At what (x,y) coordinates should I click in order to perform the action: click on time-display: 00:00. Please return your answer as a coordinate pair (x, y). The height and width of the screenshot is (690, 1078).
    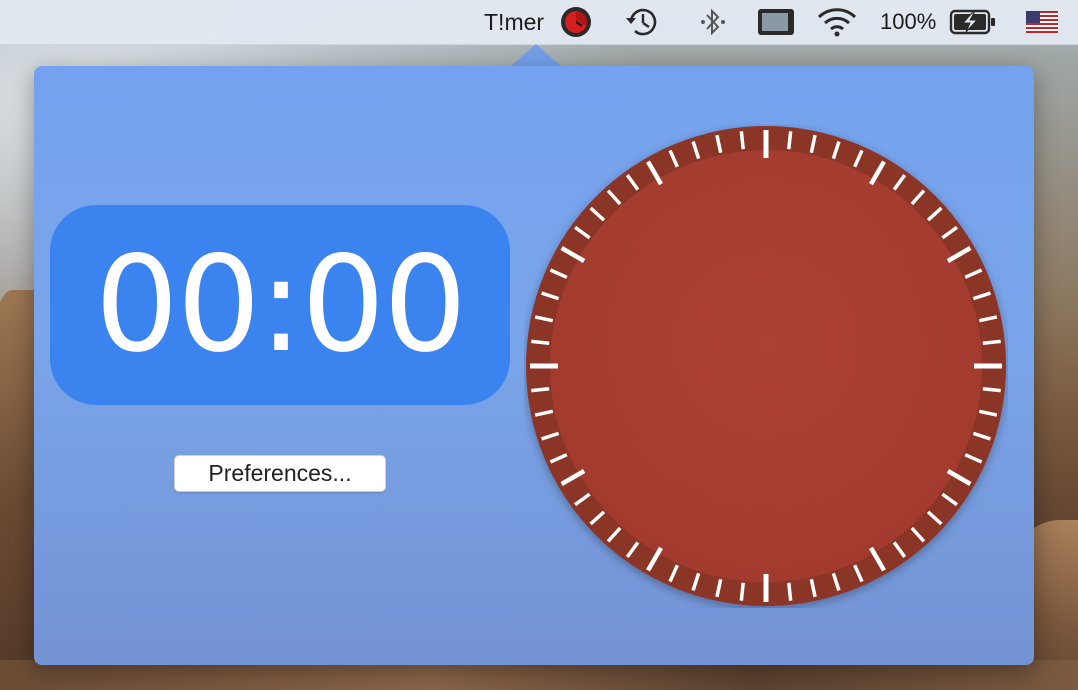
    Looking at the image, I should click on (280, 305).